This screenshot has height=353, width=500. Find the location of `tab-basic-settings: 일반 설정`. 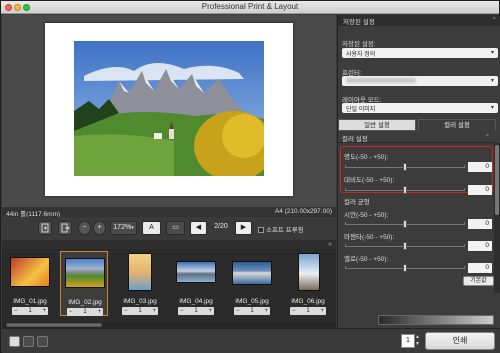

tab-basic-settings: 일반 설정 is located at coordinates (377, 125).